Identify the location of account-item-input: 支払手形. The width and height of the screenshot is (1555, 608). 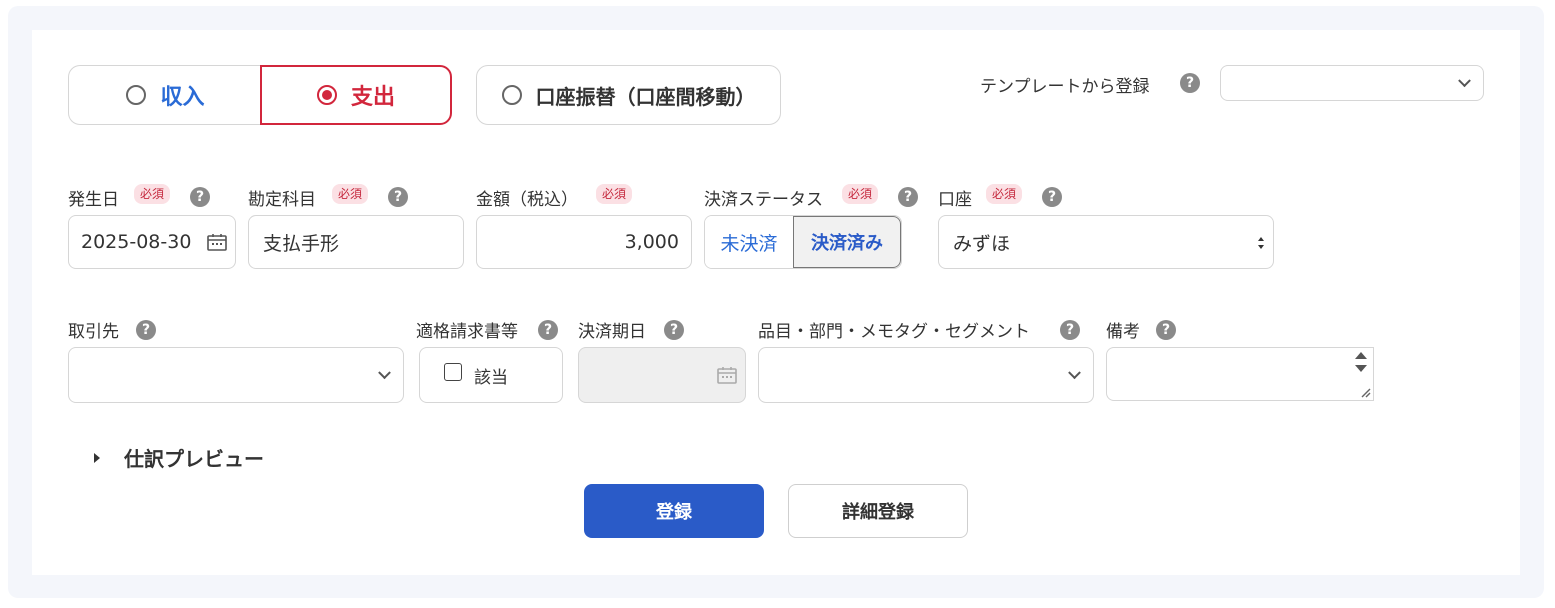
(356, 242).